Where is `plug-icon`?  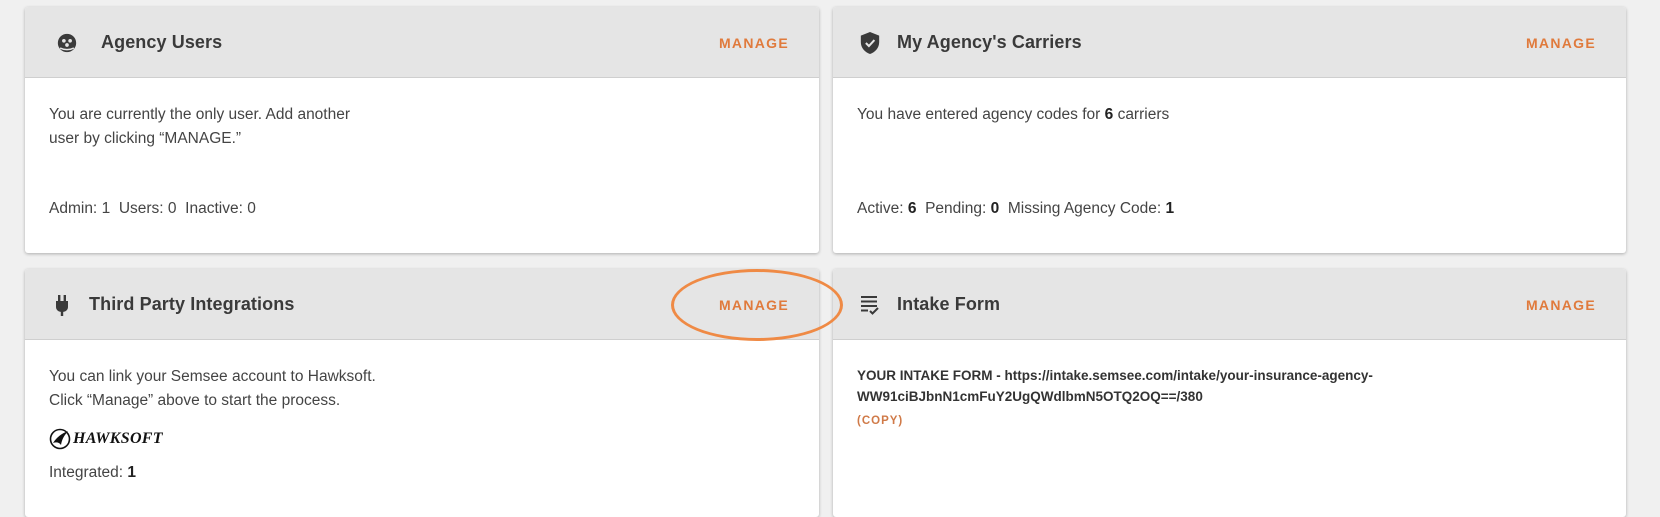
plug-icon is located at coordinates (62, 305).